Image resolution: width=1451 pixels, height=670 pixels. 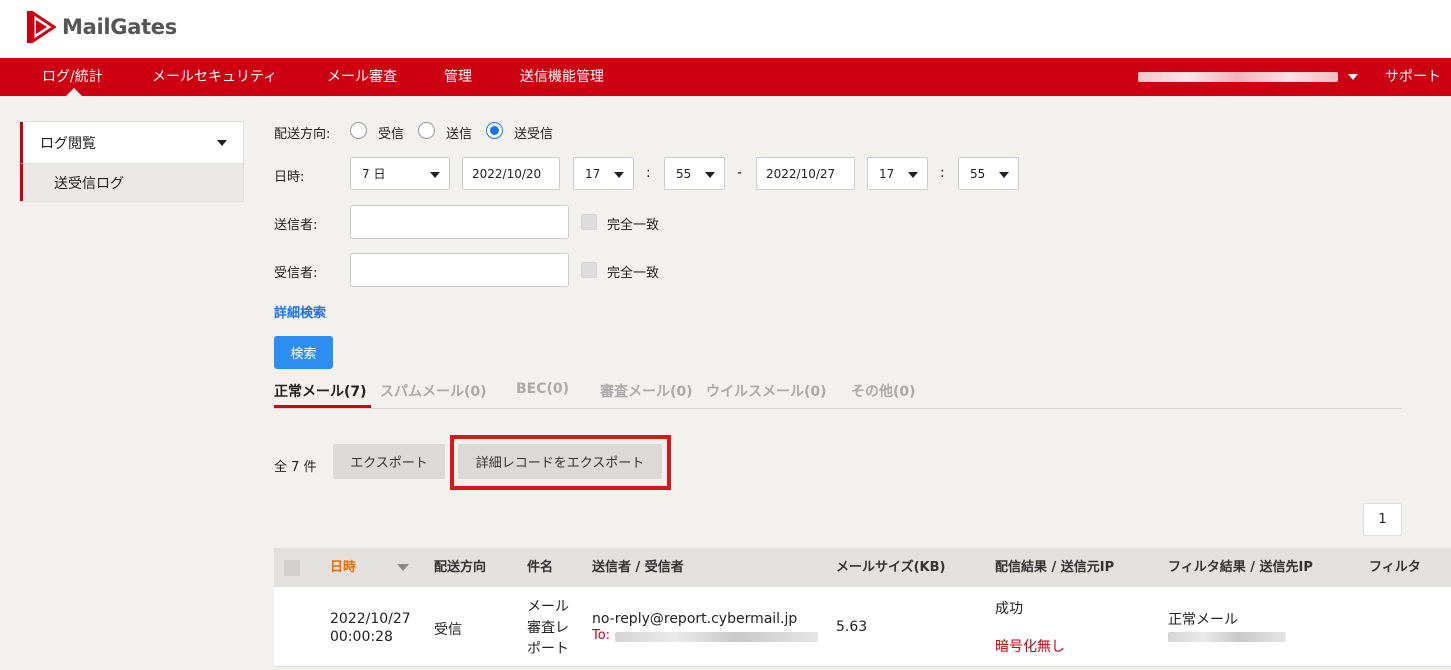 I want to click on row-date: 2022/10/27, so click(x=370, y=619).